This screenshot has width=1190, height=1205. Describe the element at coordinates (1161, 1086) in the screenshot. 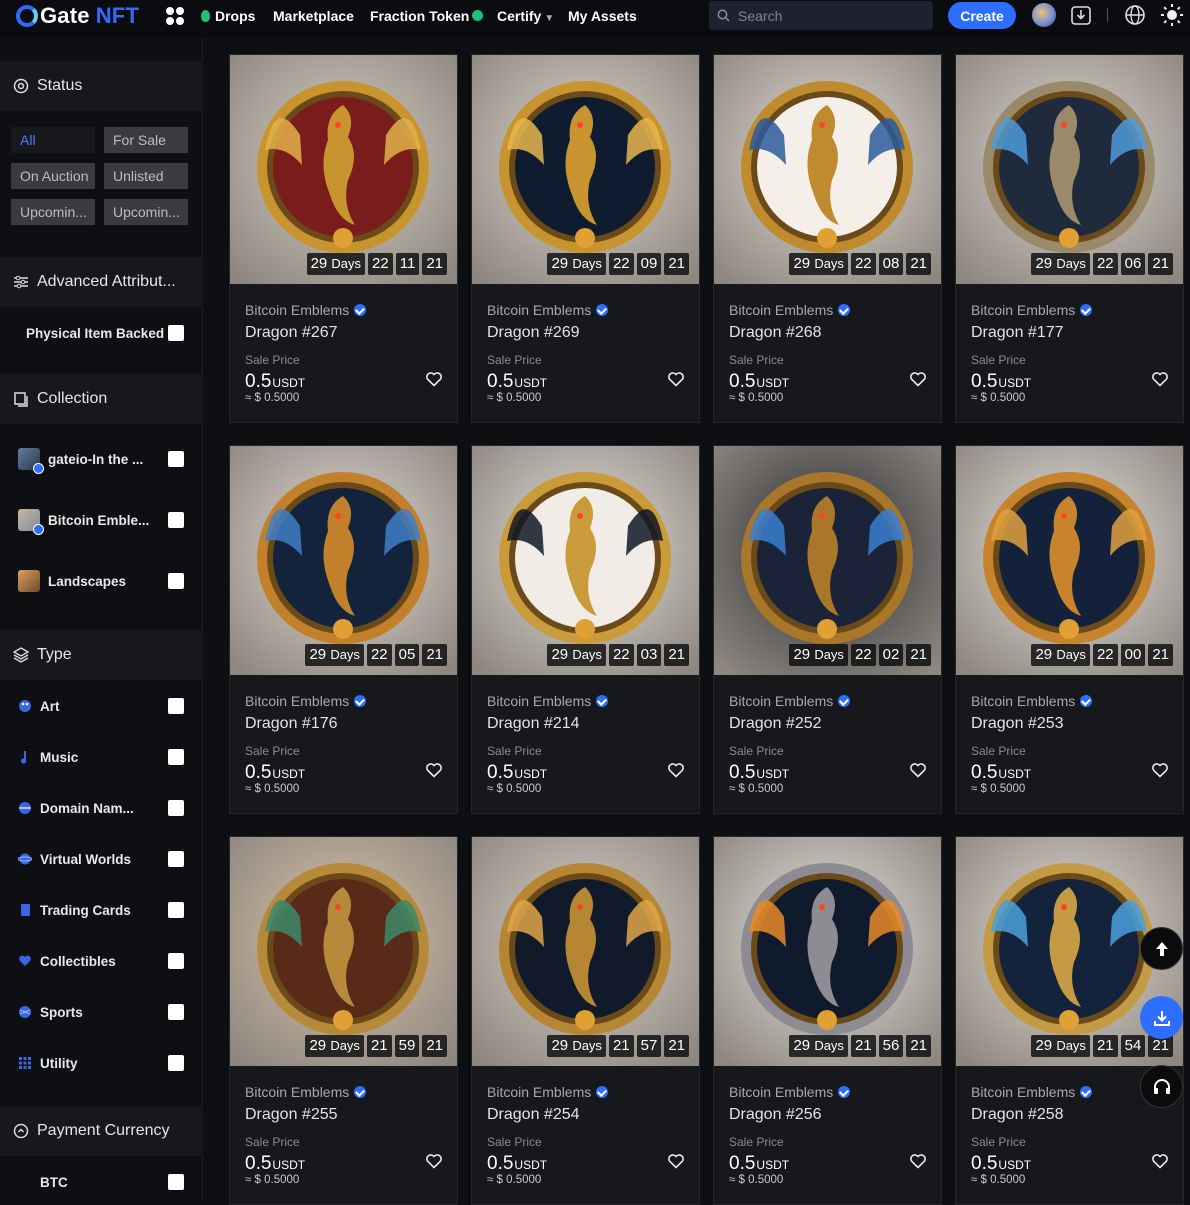

I see `support-button` at that location.